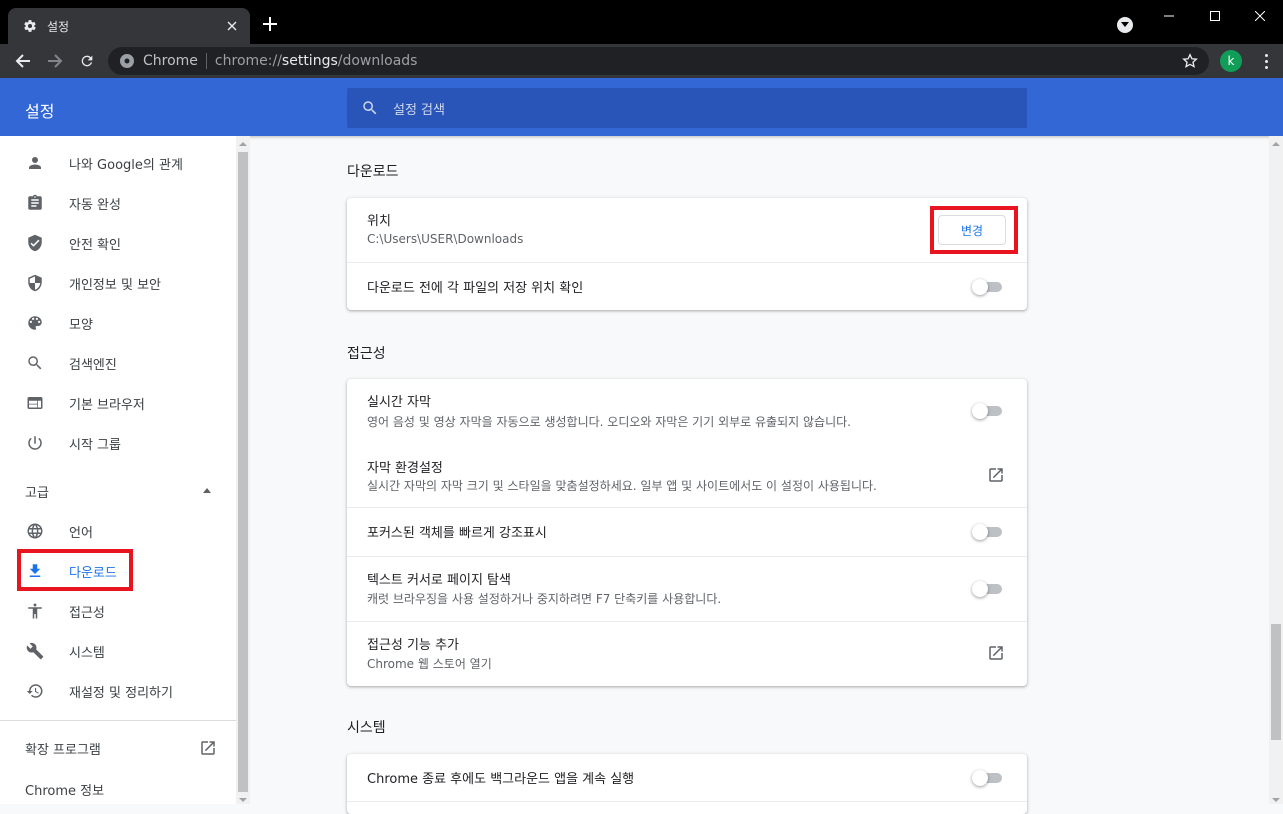  I want to click on sidebar-item-label: 자동 완성, so click(95, 205).